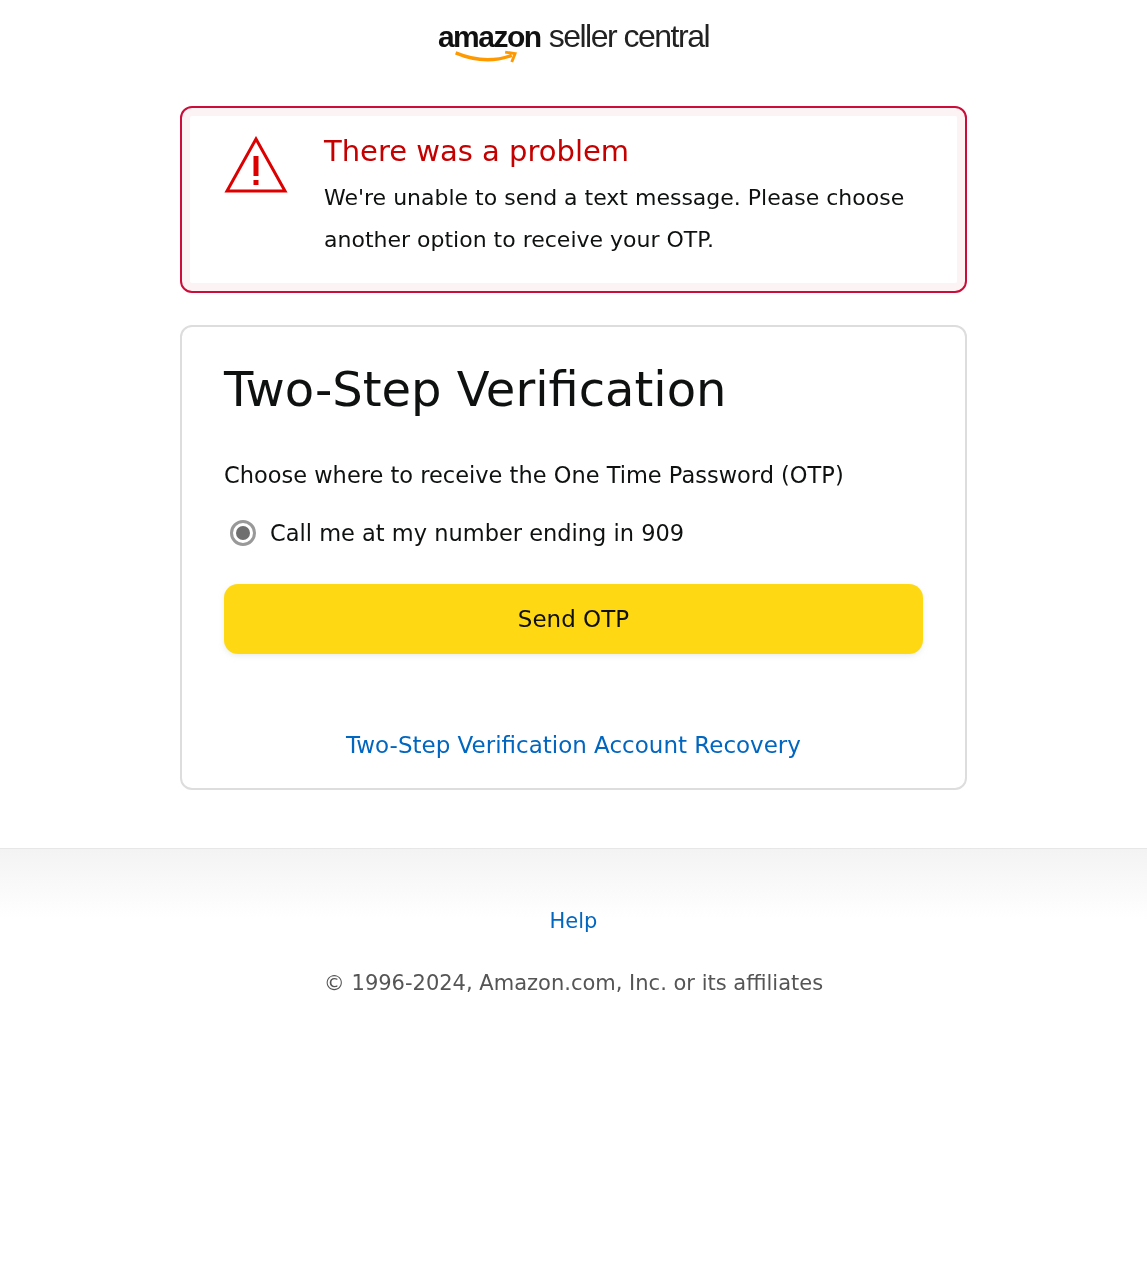 This screenshot has width=1147, height=1269. I want to click on alert-title: There was a problem, so click(477, 151).